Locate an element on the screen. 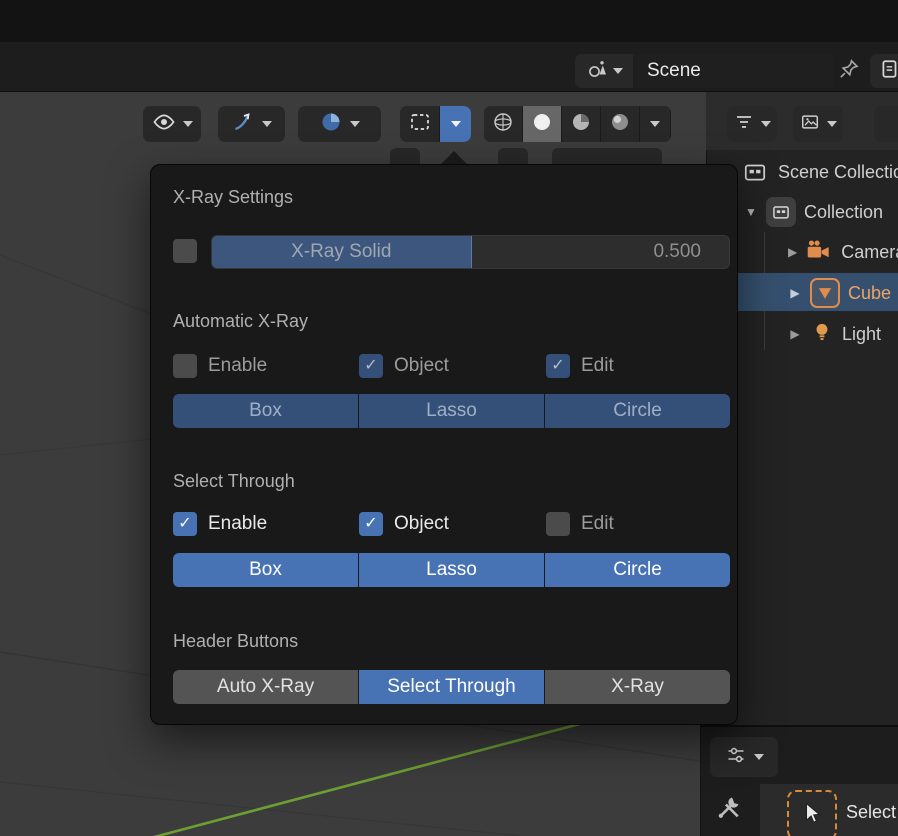  visibility-dropdown is located at coordinates (172, 124).